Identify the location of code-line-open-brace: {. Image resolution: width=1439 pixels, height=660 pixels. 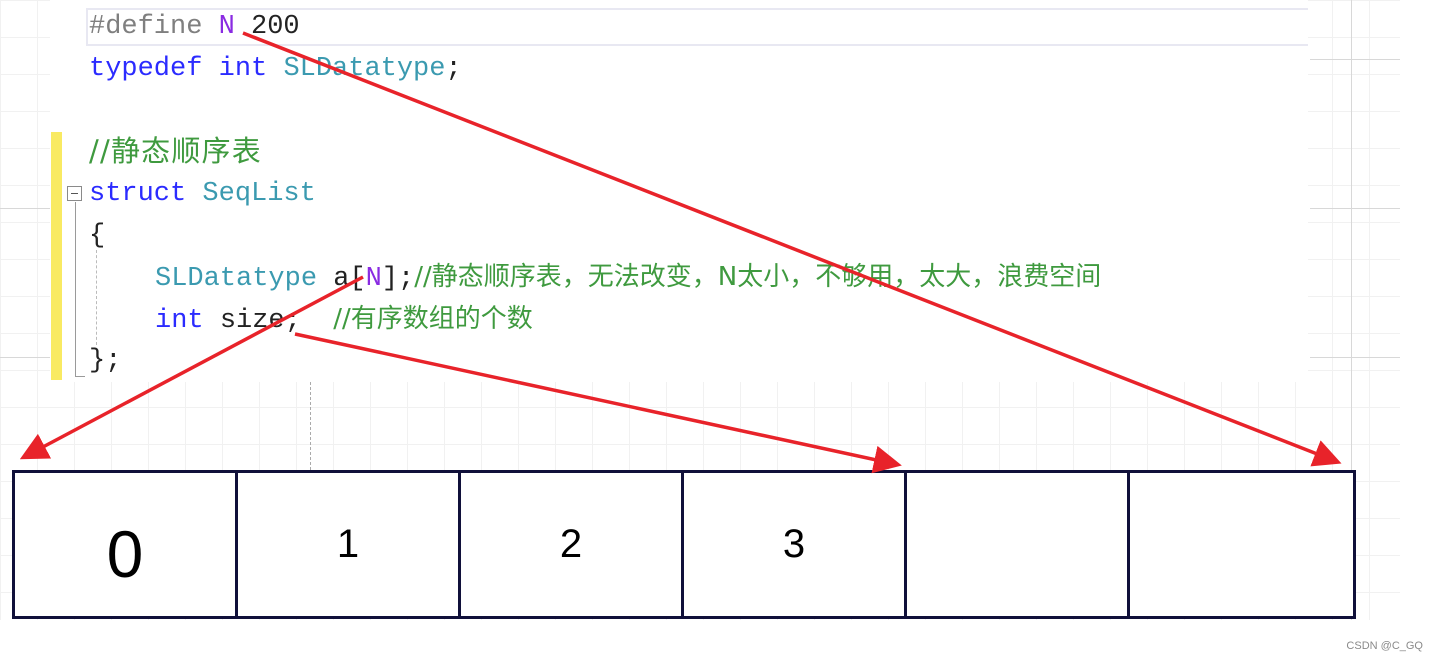
(97, 236).